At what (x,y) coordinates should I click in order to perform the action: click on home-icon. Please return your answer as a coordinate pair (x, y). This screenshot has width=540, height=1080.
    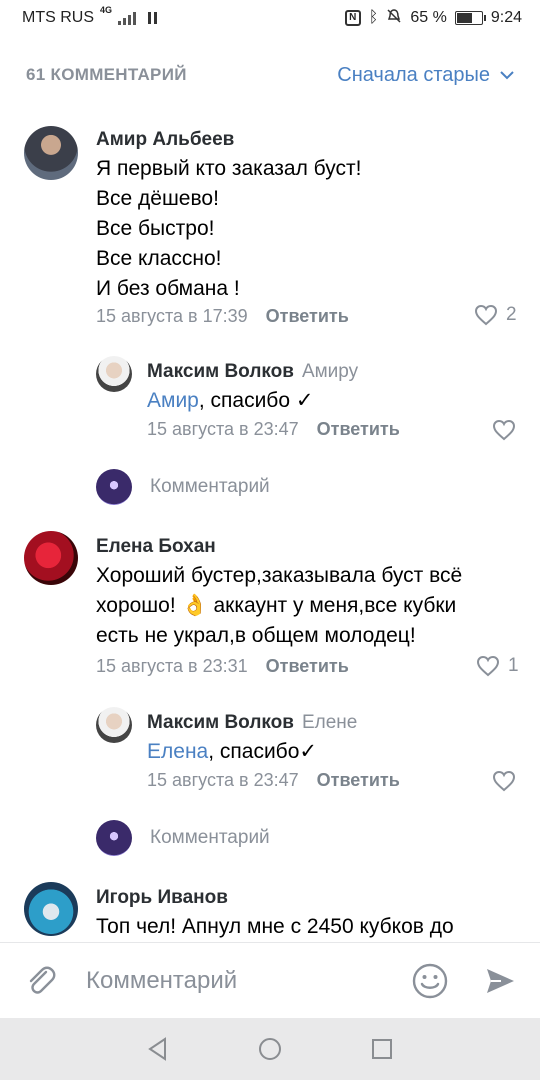
    Looking at the image, I should click on (270, 1049).